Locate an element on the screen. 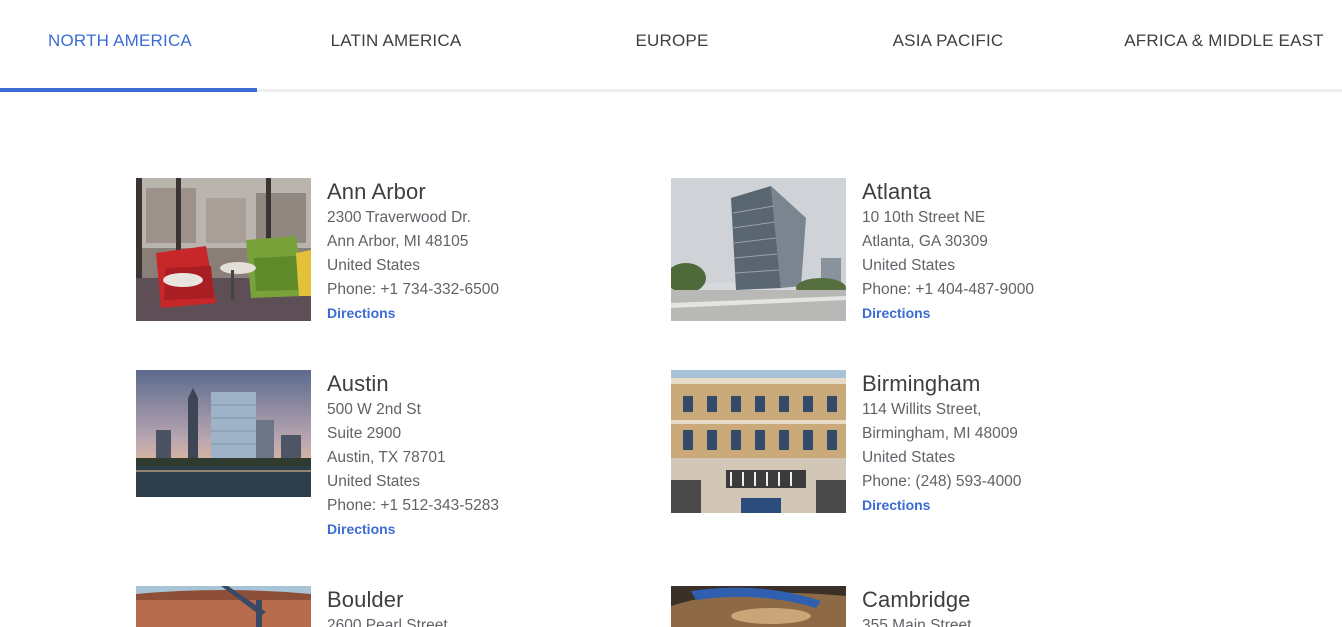  tab-europe: EUROPE is located at coordinates (672, 44).